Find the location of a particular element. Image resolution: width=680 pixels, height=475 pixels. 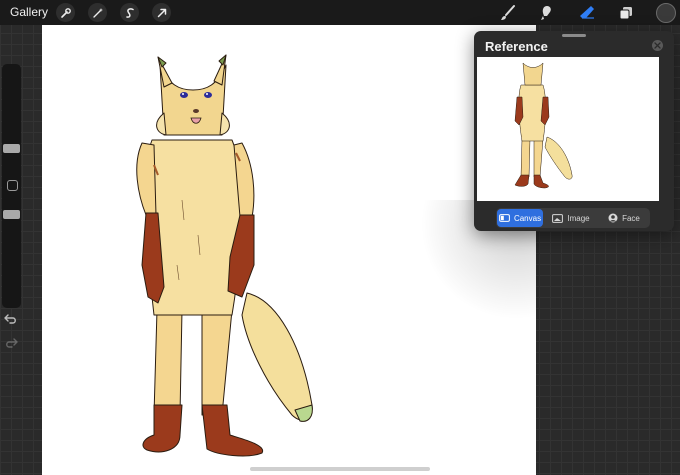

image-icon is located at coordinates (558, 218).